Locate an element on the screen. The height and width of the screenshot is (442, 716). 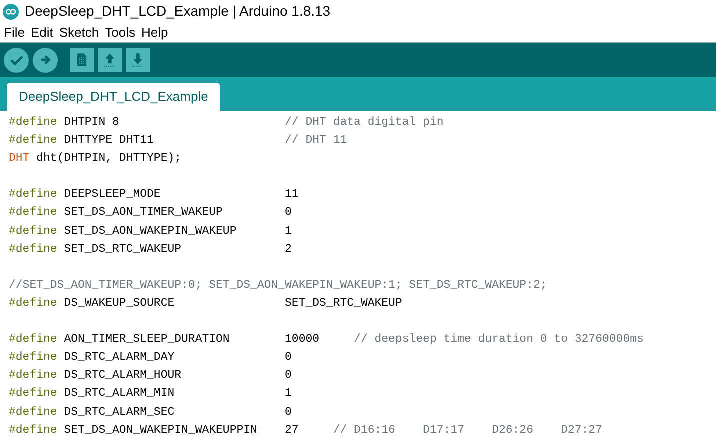
macro-value: 2 is located at coordinates (288, 250).